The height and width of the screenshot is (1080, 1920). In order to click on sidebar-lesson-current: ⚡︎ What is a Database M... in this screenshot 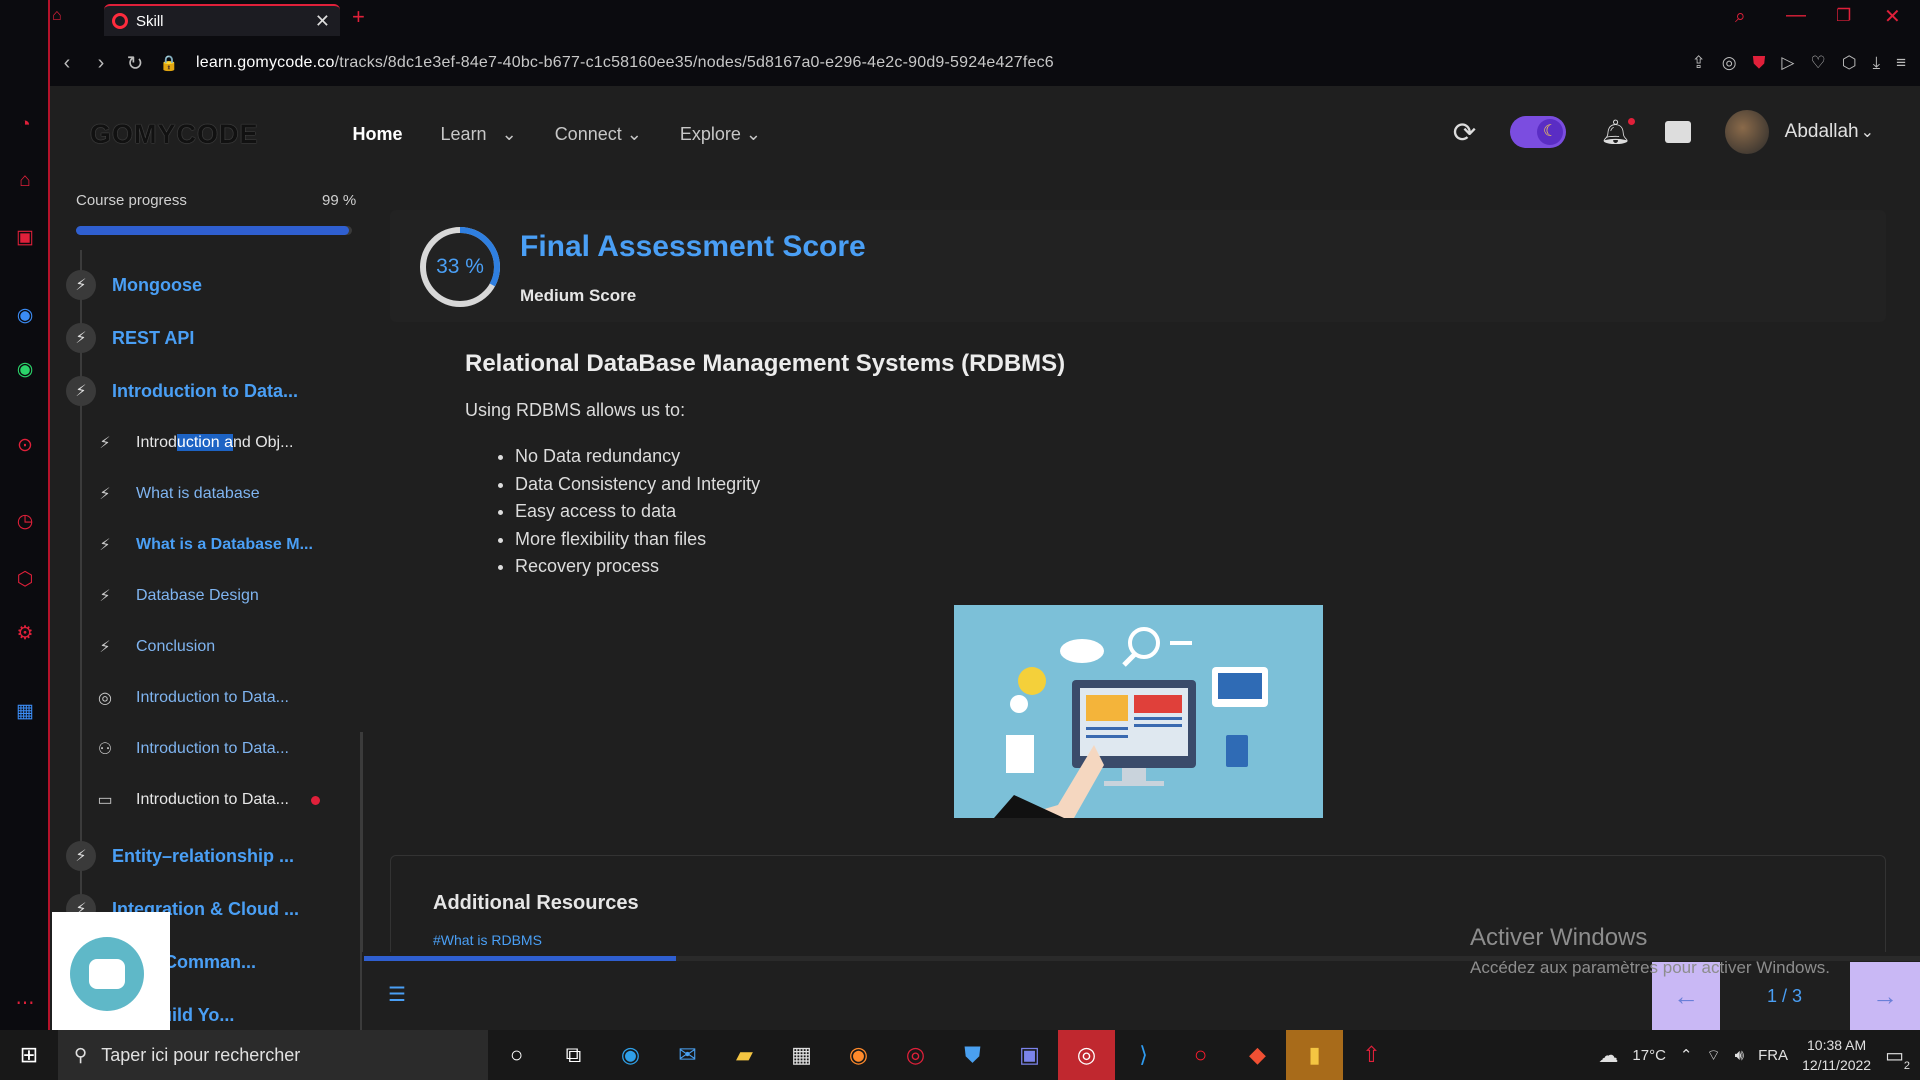, I will do `click(201, 545)`.